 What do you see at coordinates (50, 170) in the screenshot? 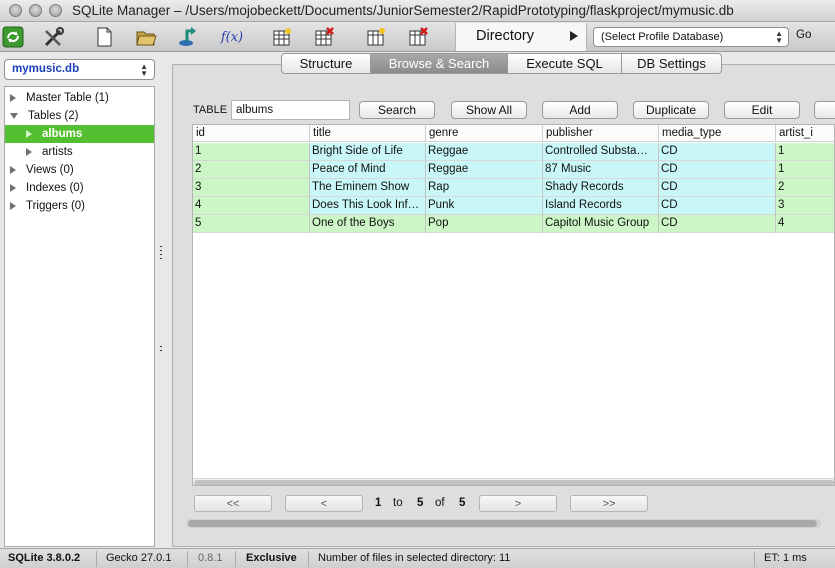
I see `tree-item-label: Views (0)` at bounding box center [50, 170].